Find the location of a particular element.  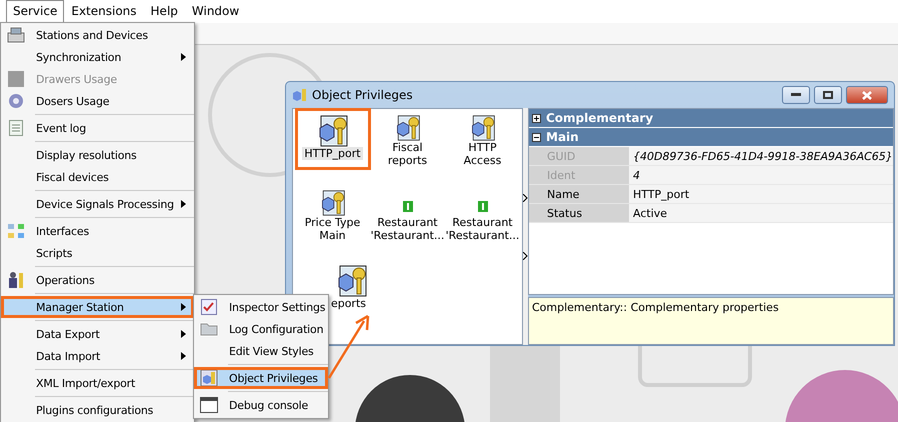

diagram-icon is located at coordinates (16, 231).